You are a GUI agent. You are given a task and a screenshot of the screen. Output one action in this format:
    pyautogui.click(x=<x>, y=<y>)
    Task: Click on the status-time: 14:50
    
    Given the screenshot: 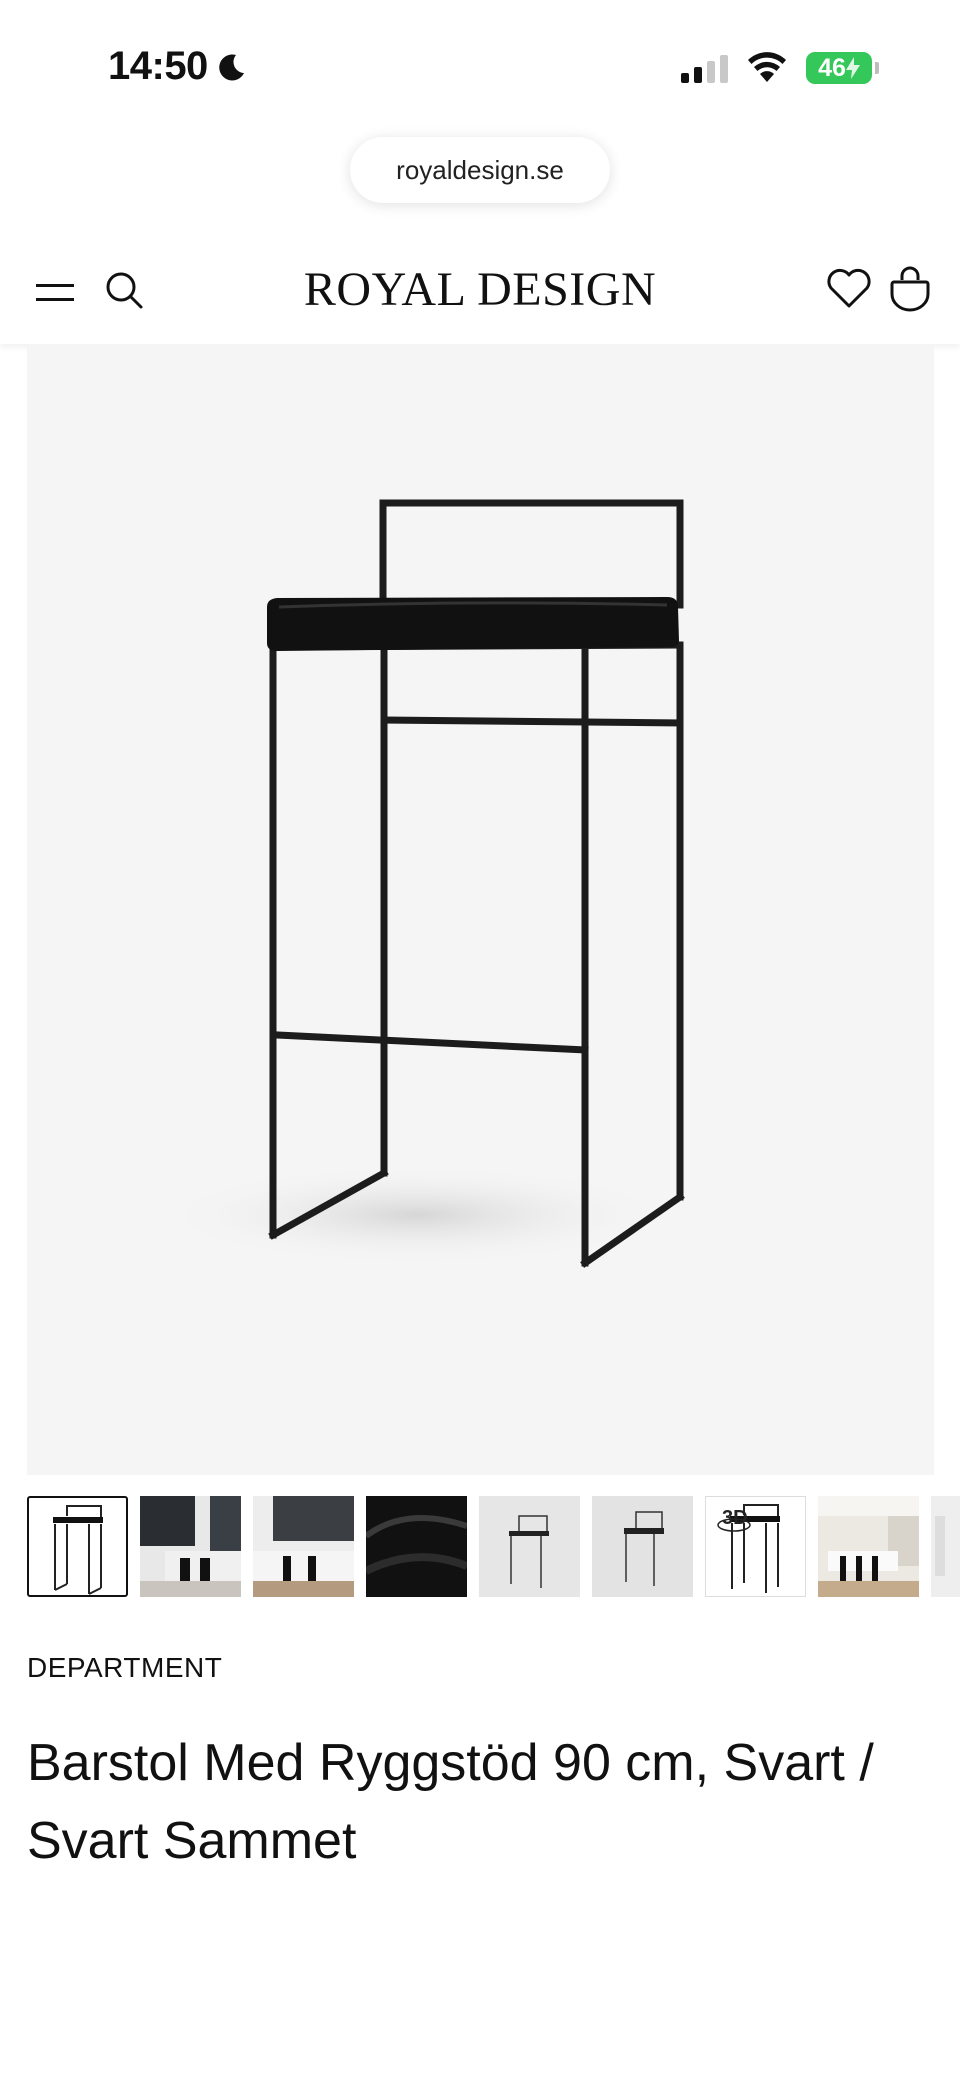 What is the action you would take?
    pyautogui.click(x=178, y=66)
    